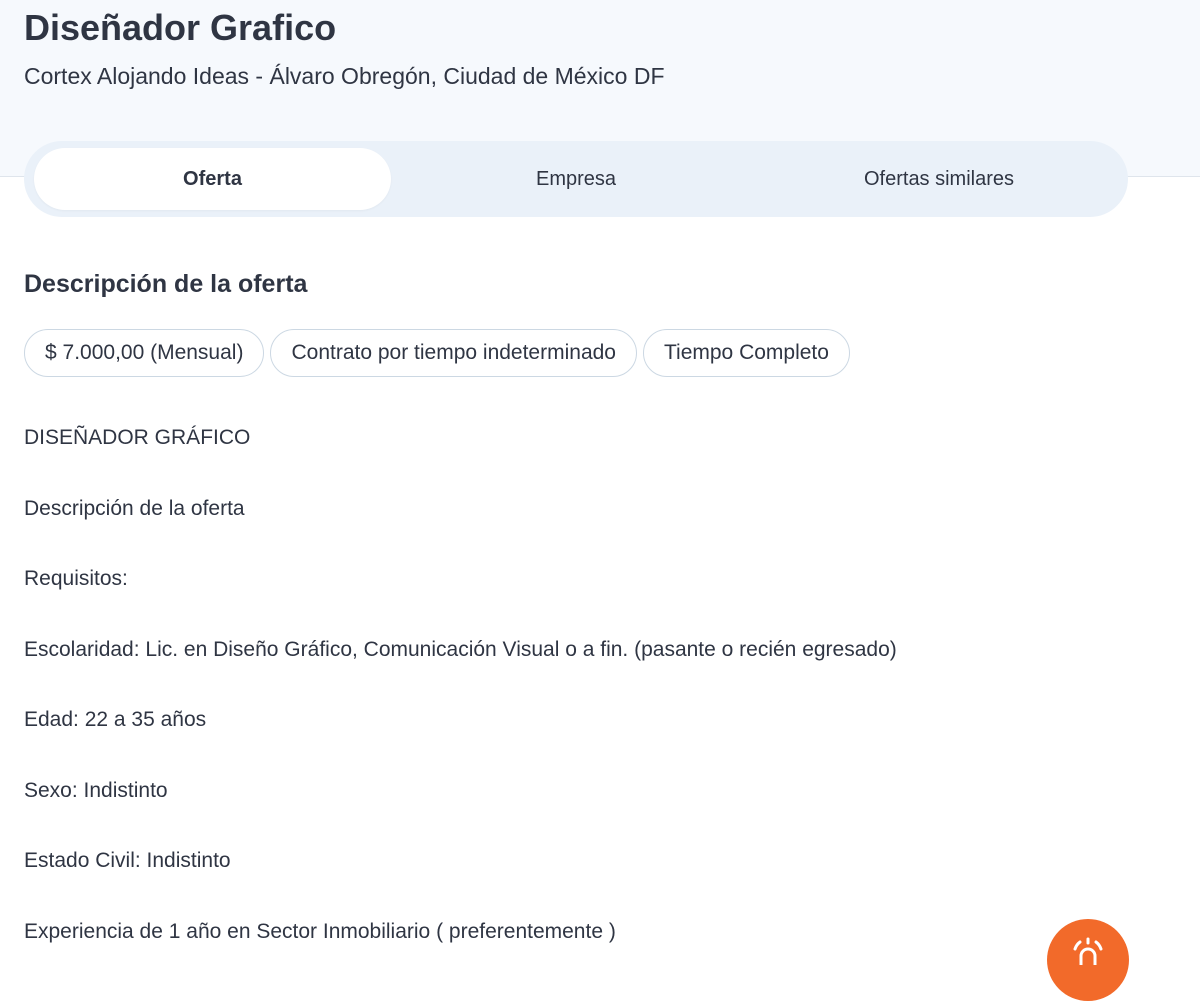 The height and width of the screenshot is (1001, 1200). I want to click on alert-fab-button, so click(1088, 960).